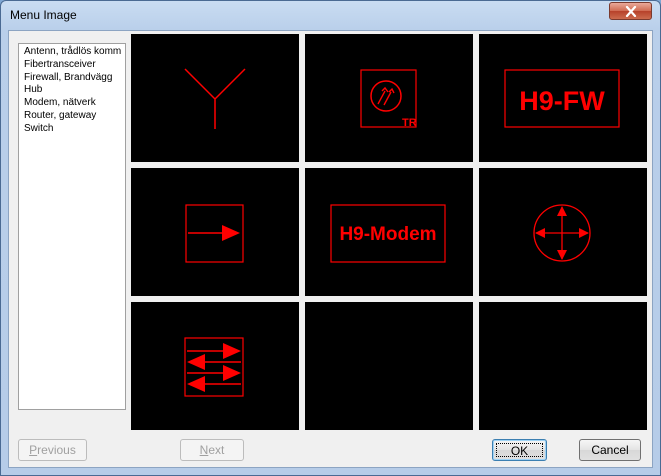 The image size is (661, 476). I want to click on tile-hub, so click(215, 232).